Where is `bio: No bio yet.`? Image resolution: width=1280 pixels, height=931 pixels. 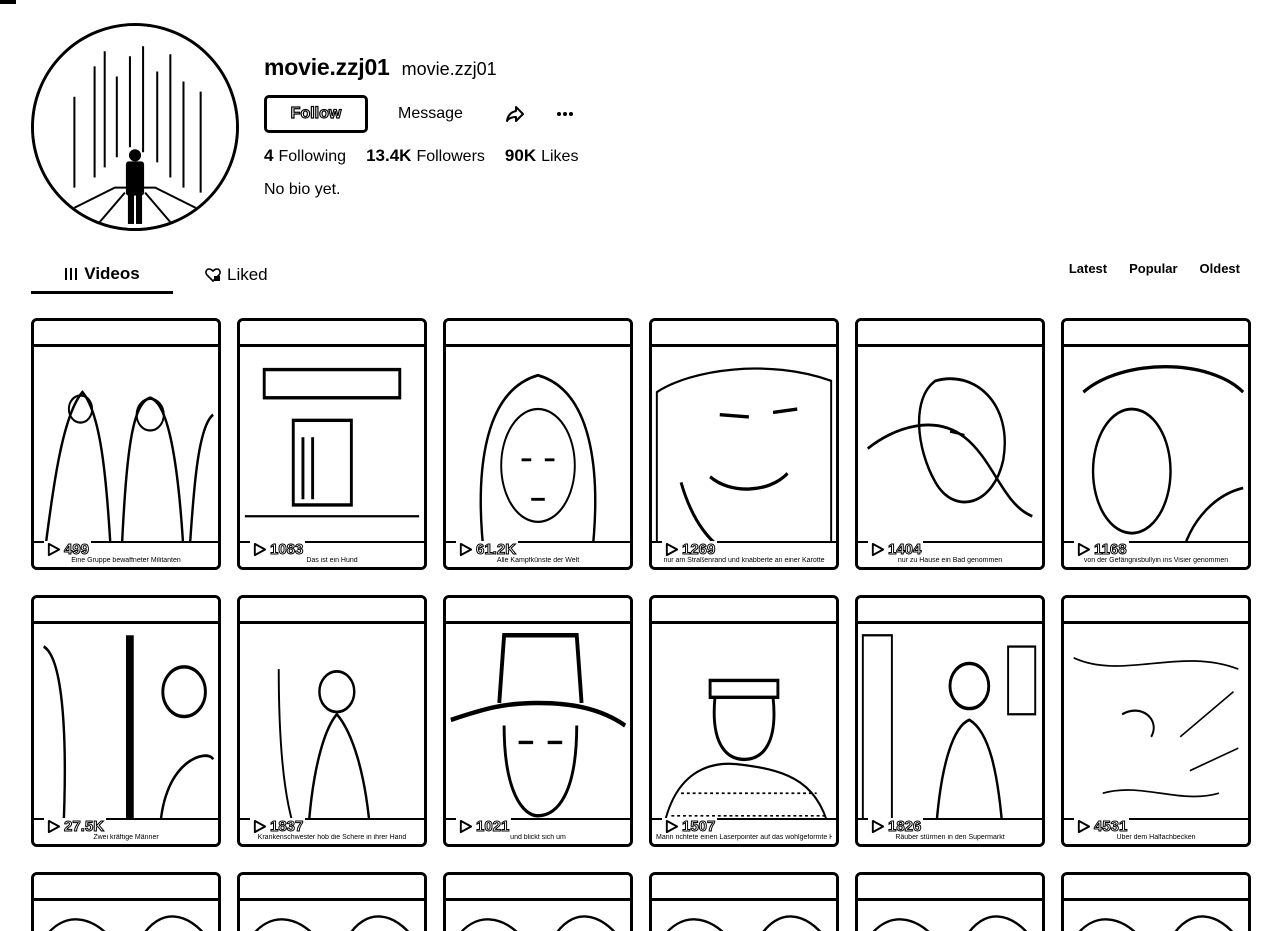 bio: No bio yet. is located at coordinates (302, 189).